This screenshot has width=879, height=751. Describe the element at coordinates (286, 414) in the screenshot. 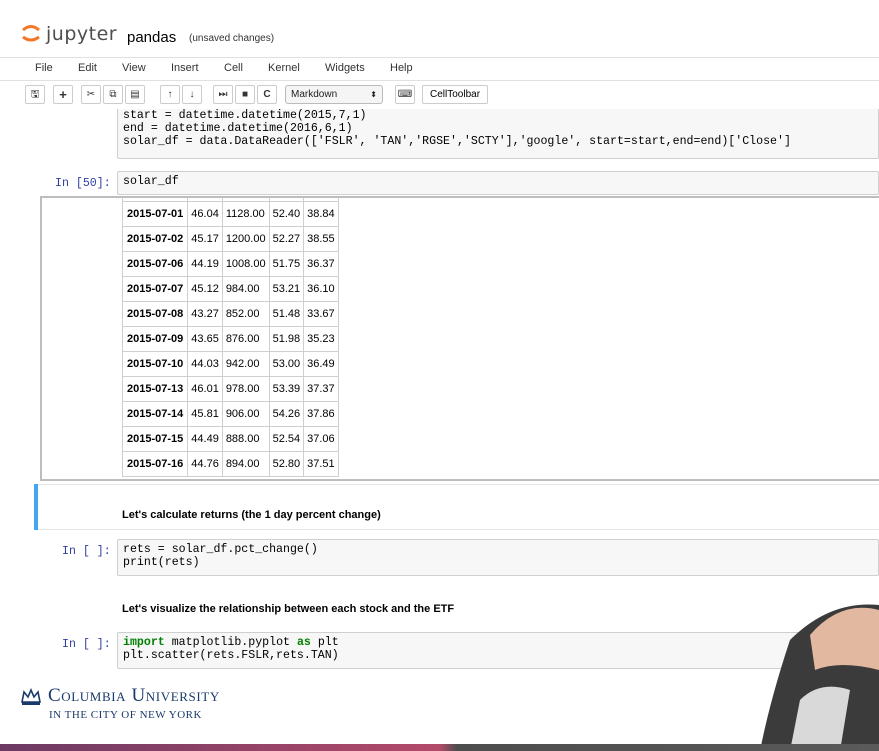

I see `value-cell: 54.26` at that location.